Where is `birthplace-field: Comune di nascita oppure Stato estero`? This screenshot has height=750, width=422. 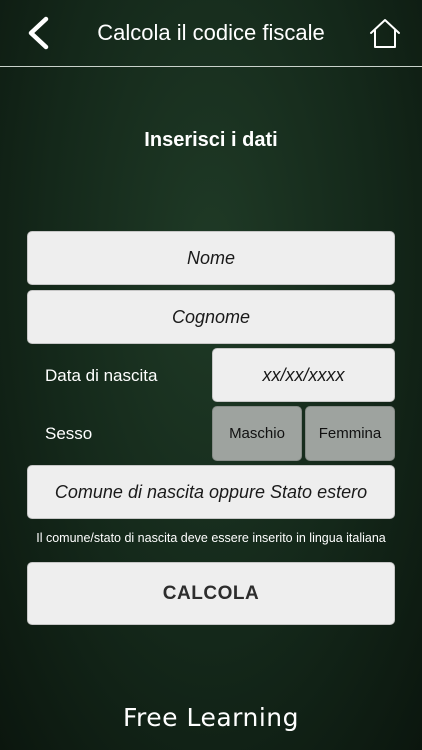
birthplace-field: Comune di nascita oppure Stato estero is located at coordinates (211, 492).